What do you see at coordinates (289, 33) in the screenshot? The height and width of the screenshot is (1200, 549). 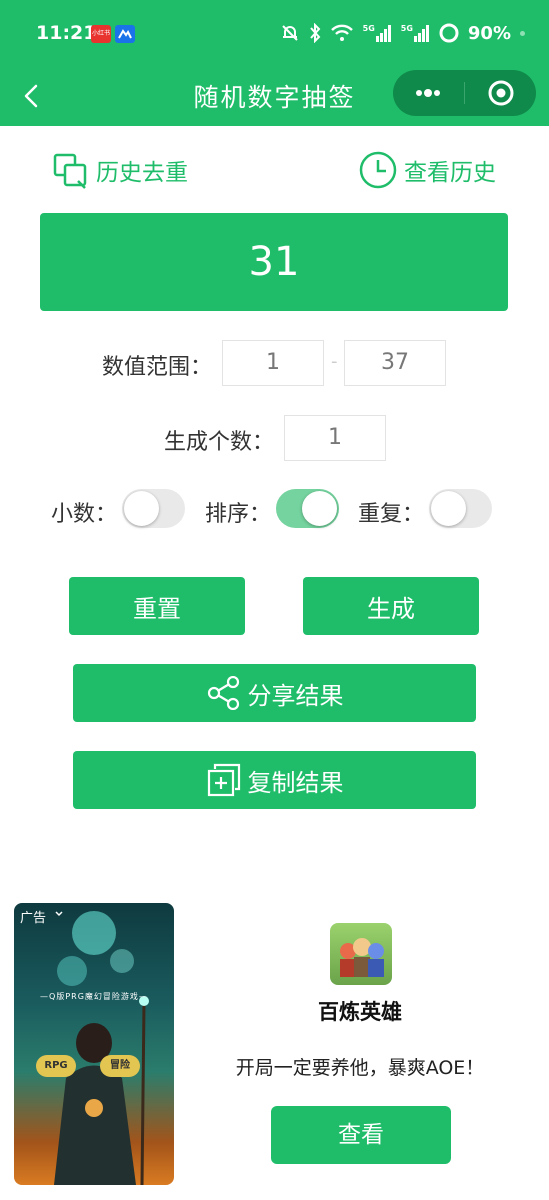 I see `mute-bell-icon` at bounding box center [289, 33].